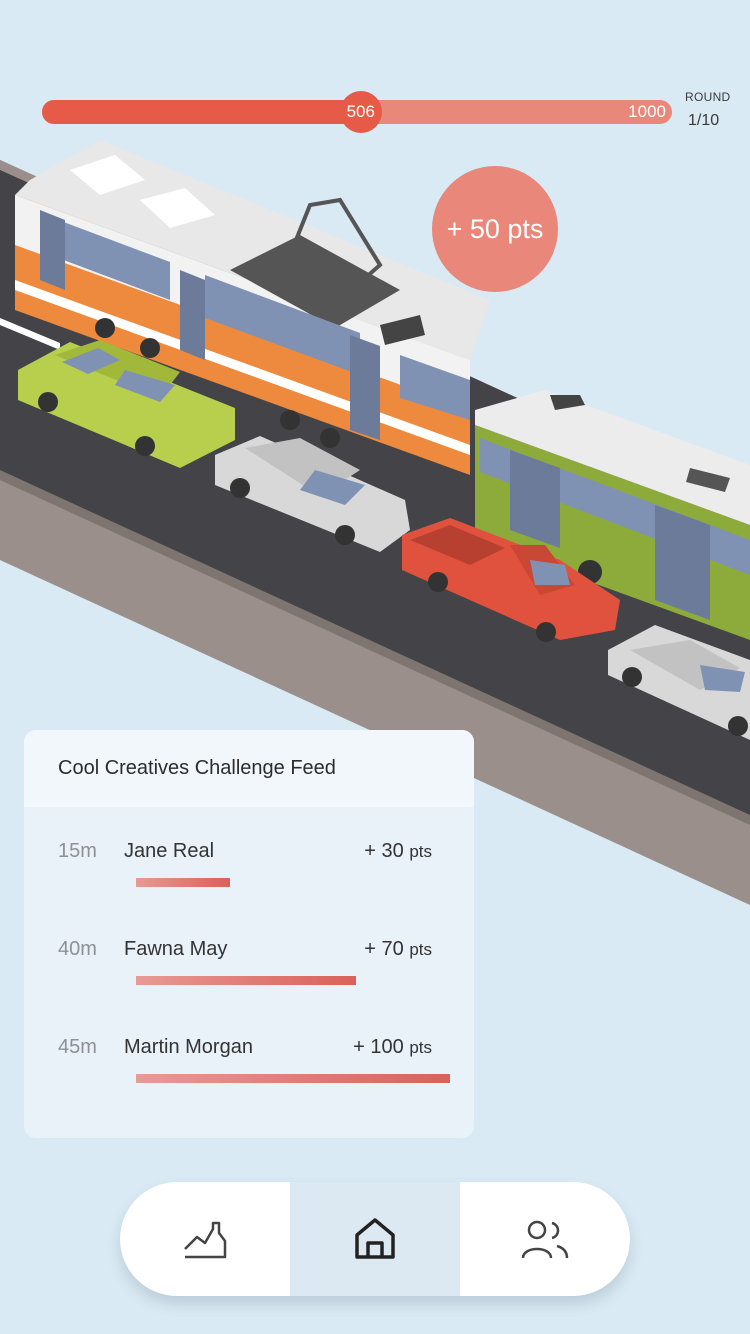 This screenshot has width=750, height=1334. Describe the element at coordinates (169, 851) in the screenshot. I see `entry-name: Jane Real` at that location.